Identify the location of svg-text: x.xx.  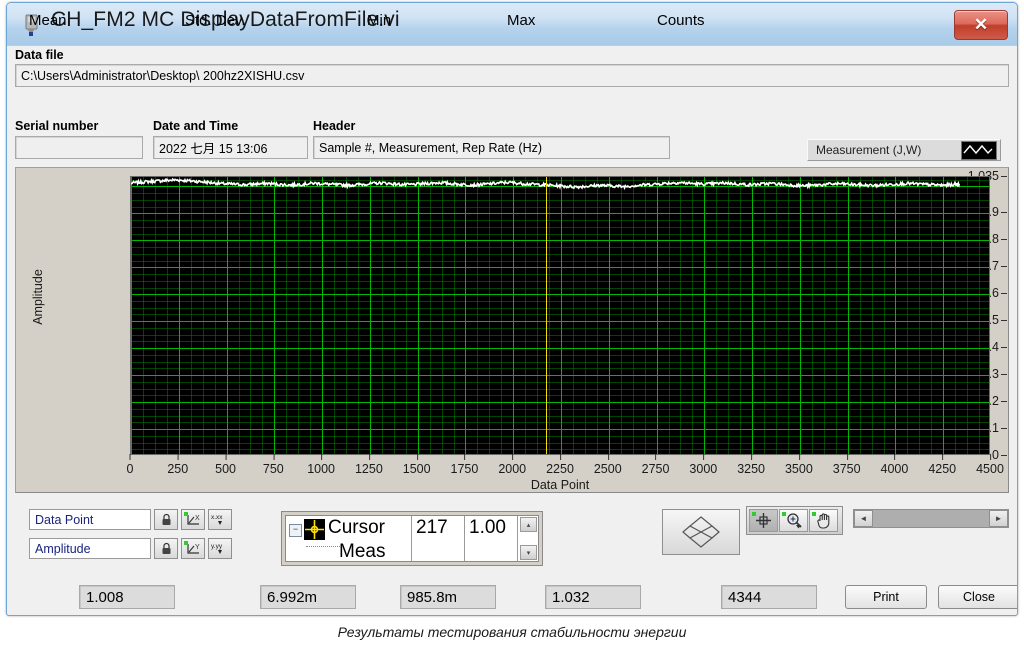
(217, 517).